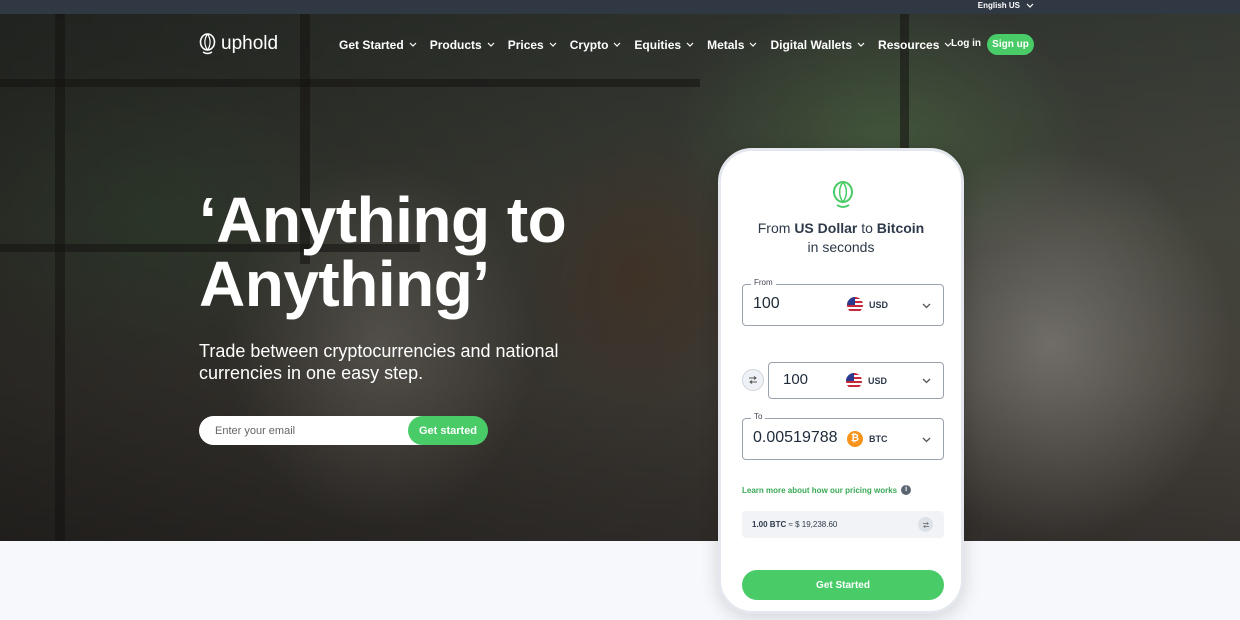 The height and width of the screenshot is (620, 1240). What do you see at coordinates (966, 43) in the screenshot?
I see `login-link: Log in` at bounding box center [966, 43].